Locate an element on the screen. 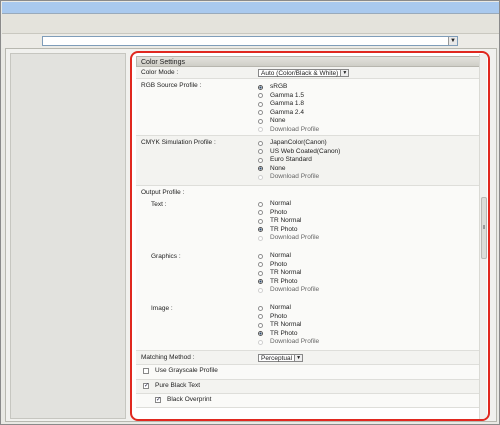 The height and width of the screenshot is (425, 500). radio-option: sRGB is located at coordinates (288, 87).